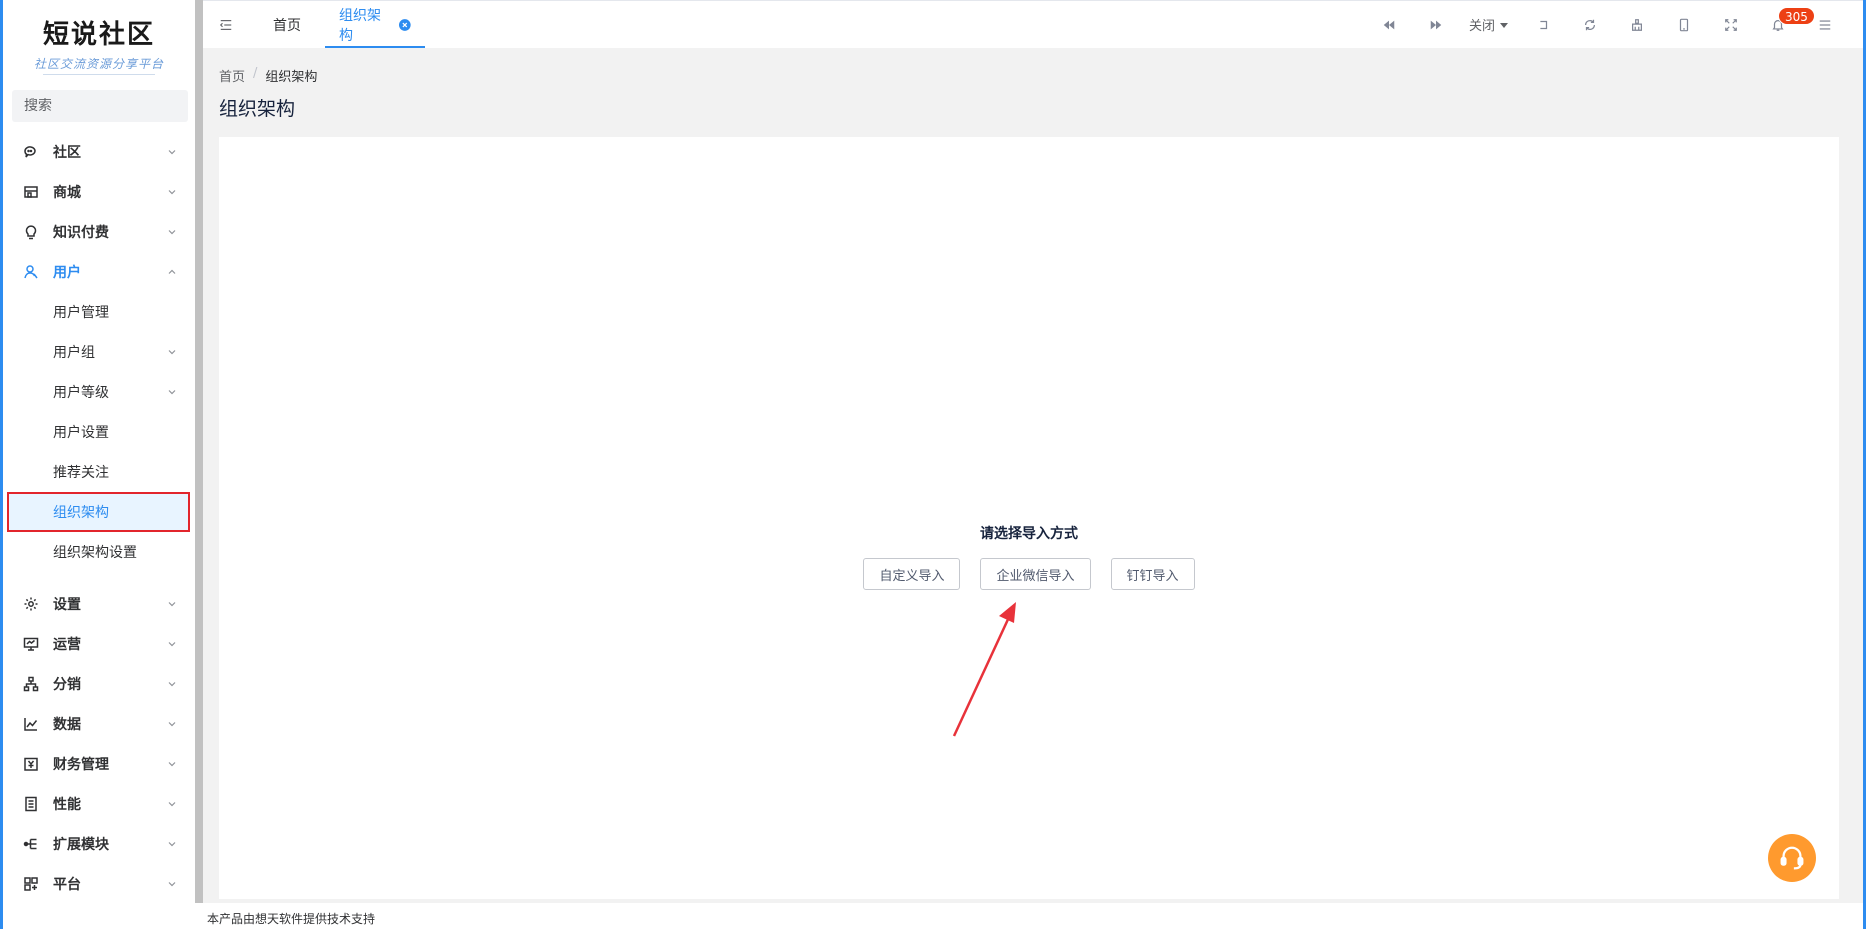 Image resolution: width=1866 pixels, height=929 pixels. Describe the element at coordinates (30, 152) in the screenshot. I see `chat-icon` at that location.